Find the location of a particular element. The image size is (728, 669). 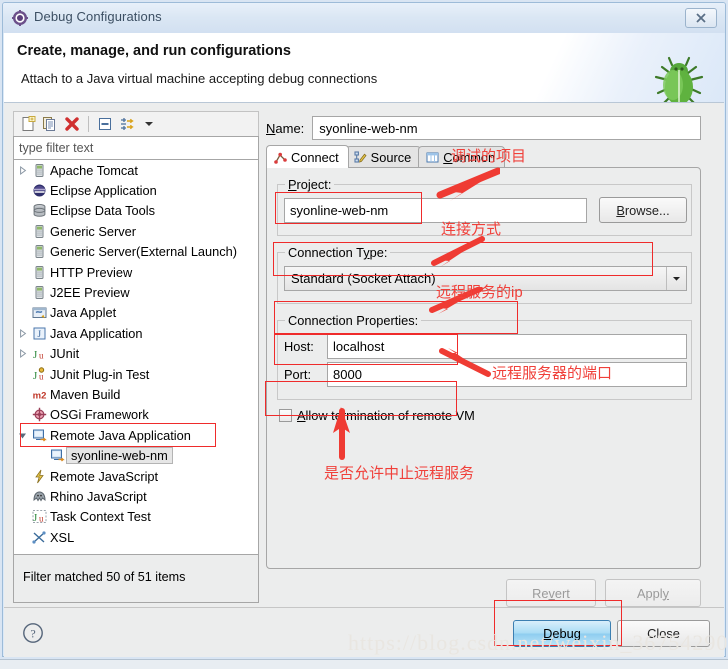

svg-text: u is located at coordinates (41, 376).